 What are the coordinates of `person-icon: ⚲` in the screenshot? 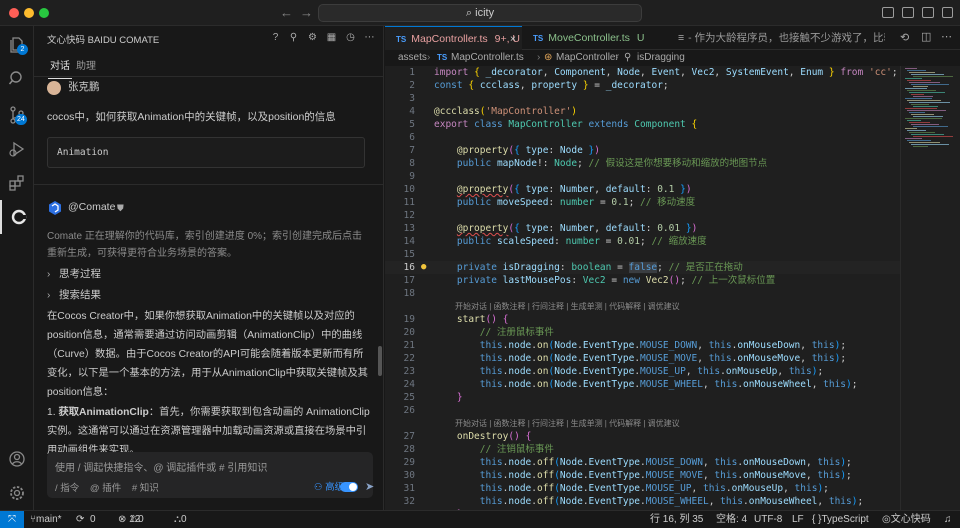 It's located at (293, 37).